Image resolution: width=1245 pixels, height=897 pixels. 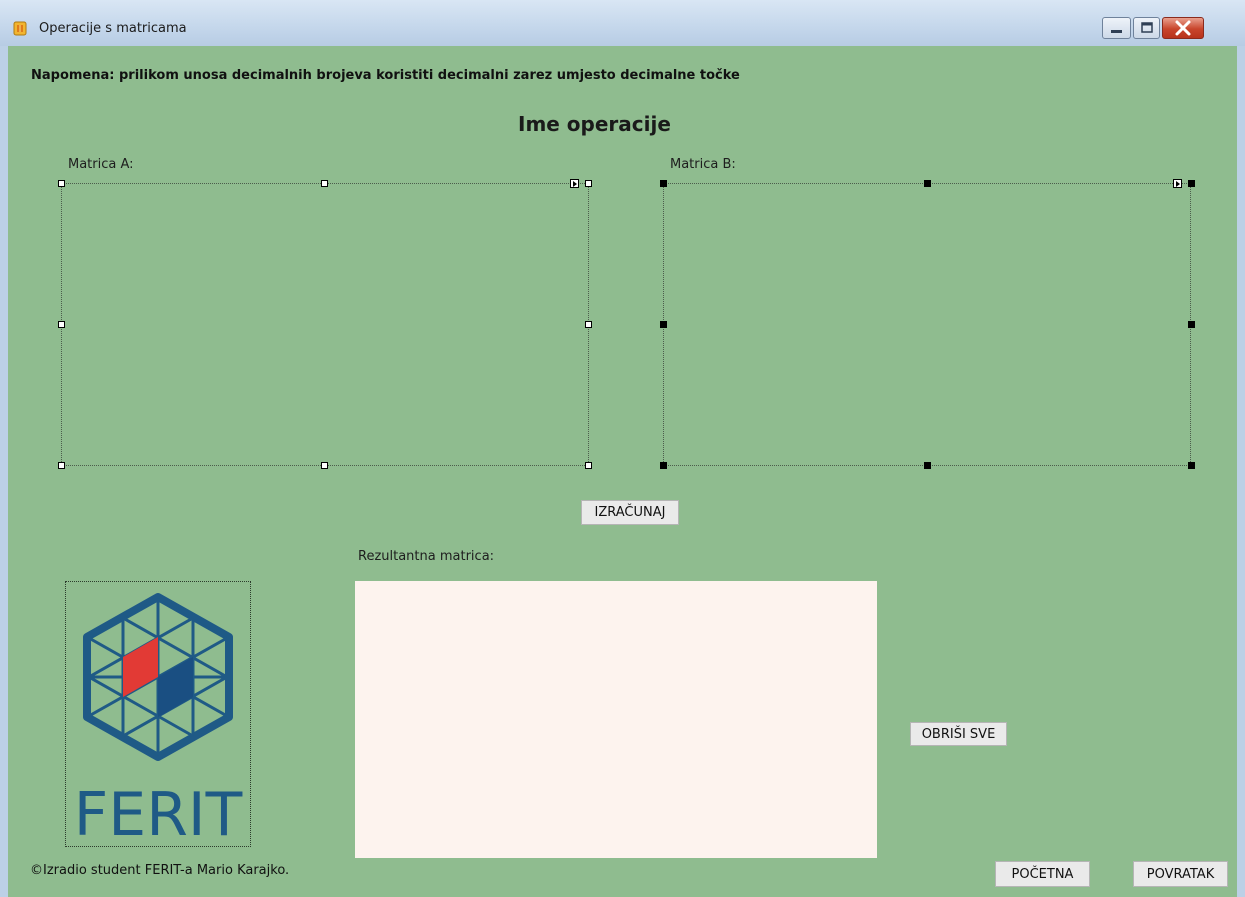 I want to click on close-icon, so click(x=1183, y=28).